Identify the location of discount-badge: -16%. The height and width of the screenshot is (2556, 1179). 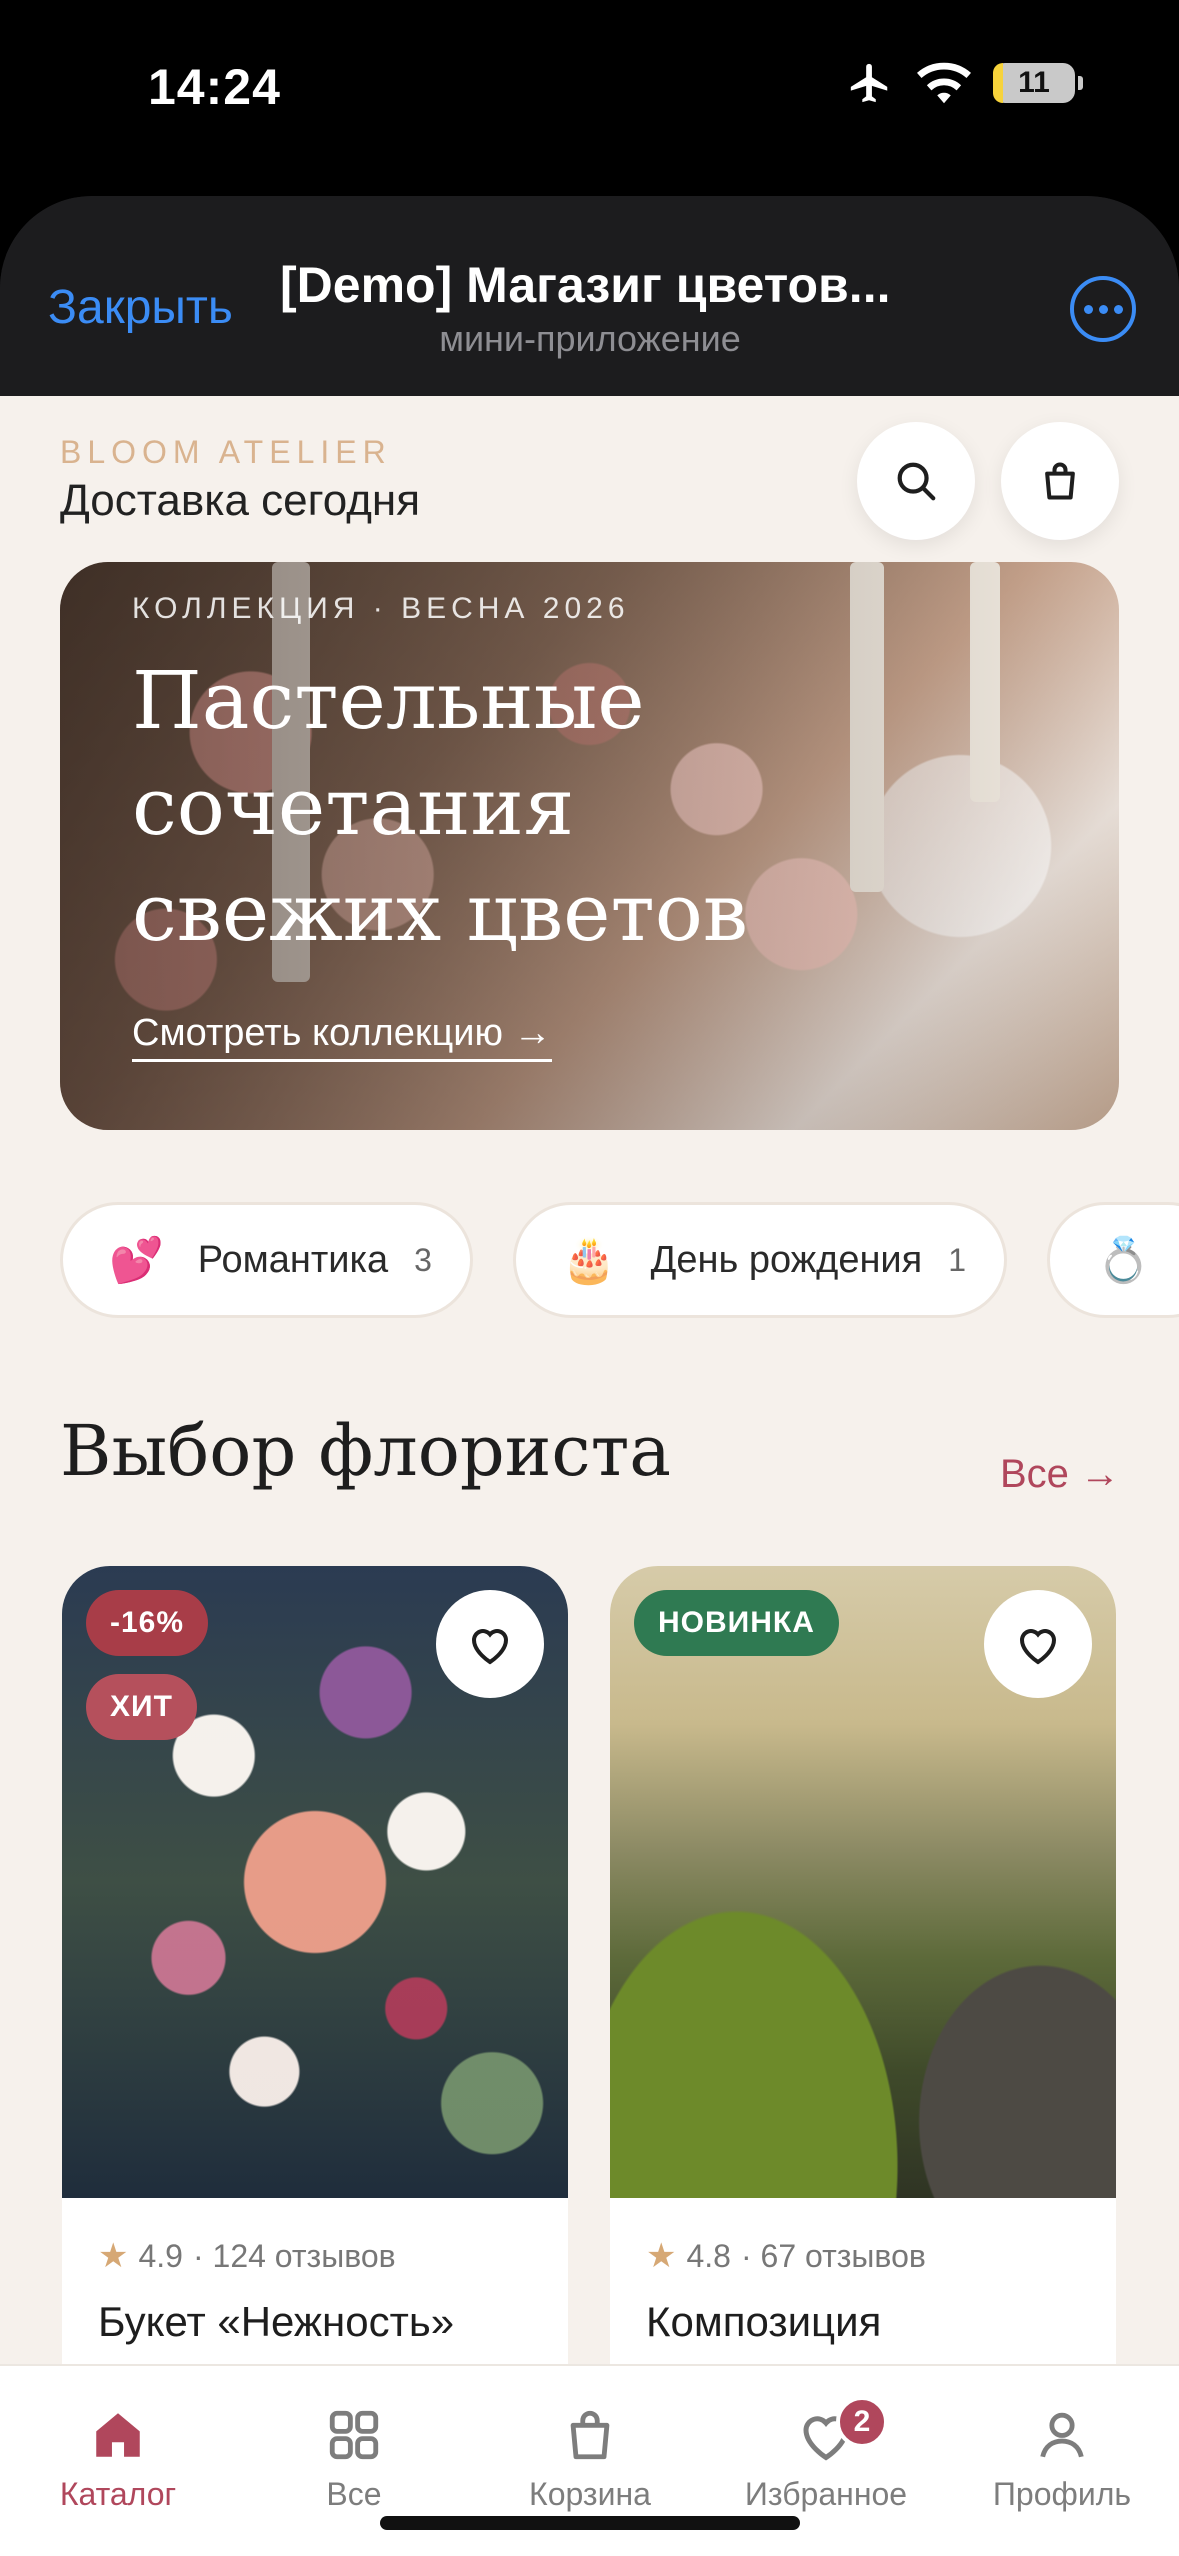
(147, 1623).